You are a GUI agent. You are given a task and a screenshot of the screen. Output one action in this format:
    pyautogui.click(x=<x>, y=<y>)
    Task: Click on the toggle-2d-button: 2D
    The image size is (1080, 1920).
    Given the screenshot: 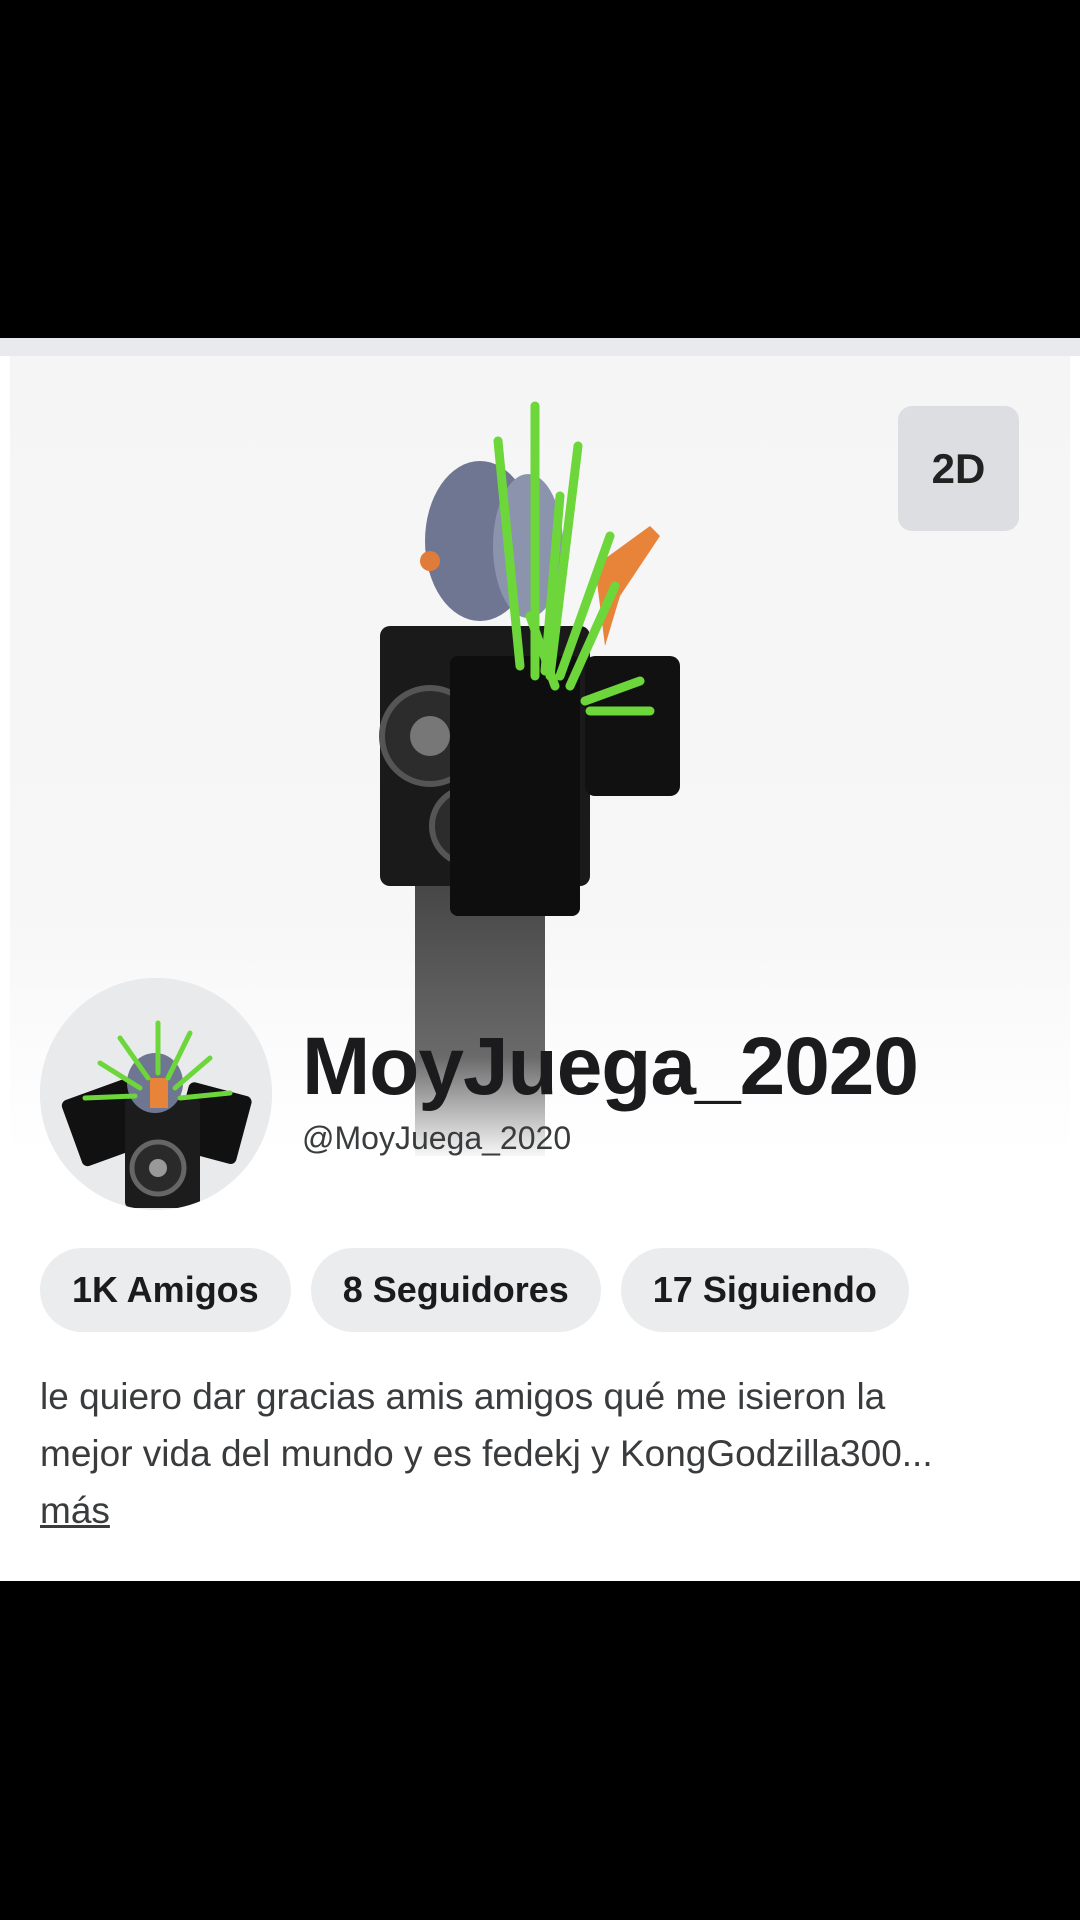 What is the action you would take?
    pyautogui.click(x=958, y=468)
    